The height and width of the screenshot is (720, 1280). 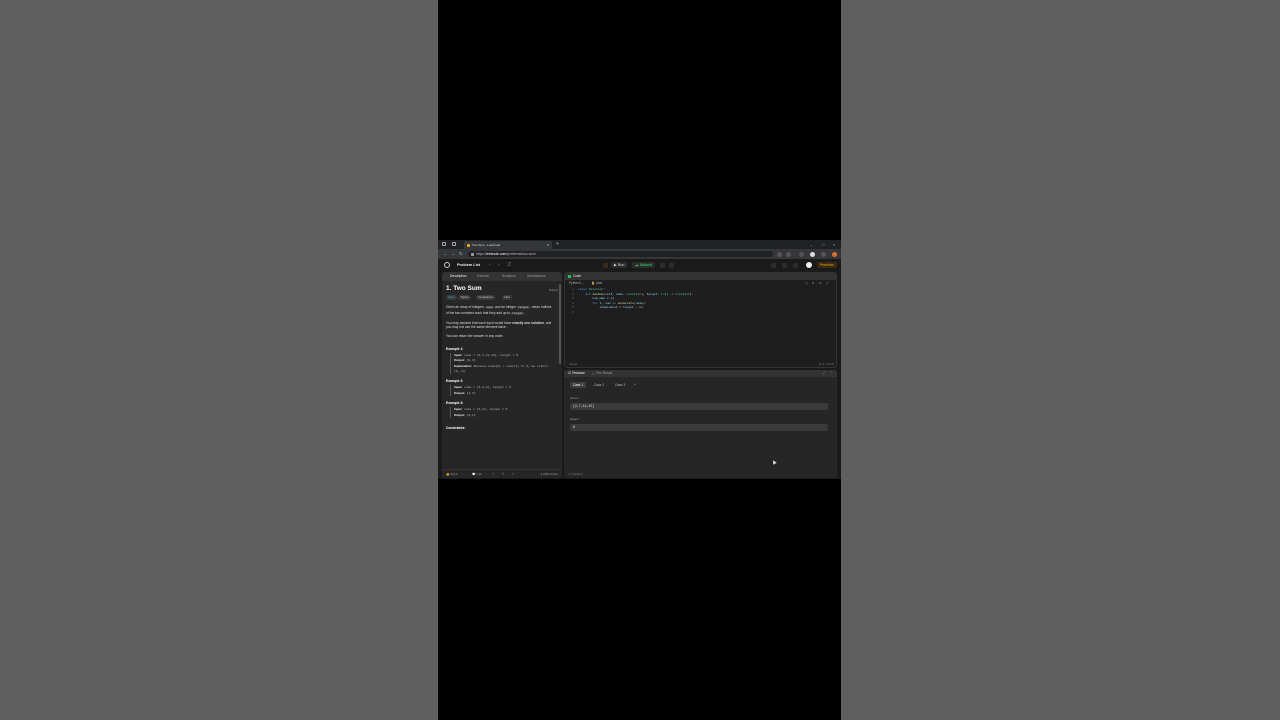 What do you see at coordinates (445, 254) in the screenshot?
I see `back-icon: ←` at bounding box center [445, 254].